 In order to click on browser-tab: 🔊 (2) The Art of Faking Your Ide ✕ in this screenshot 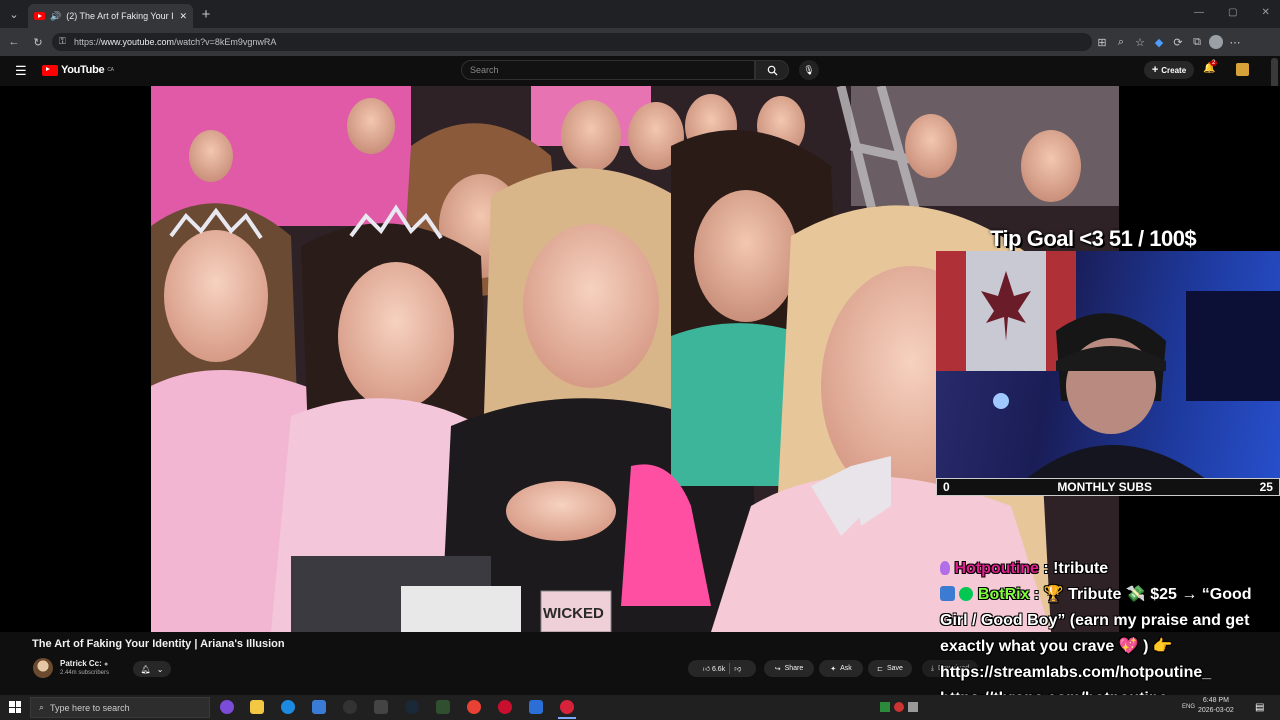, I will do `click(110, 16)`.